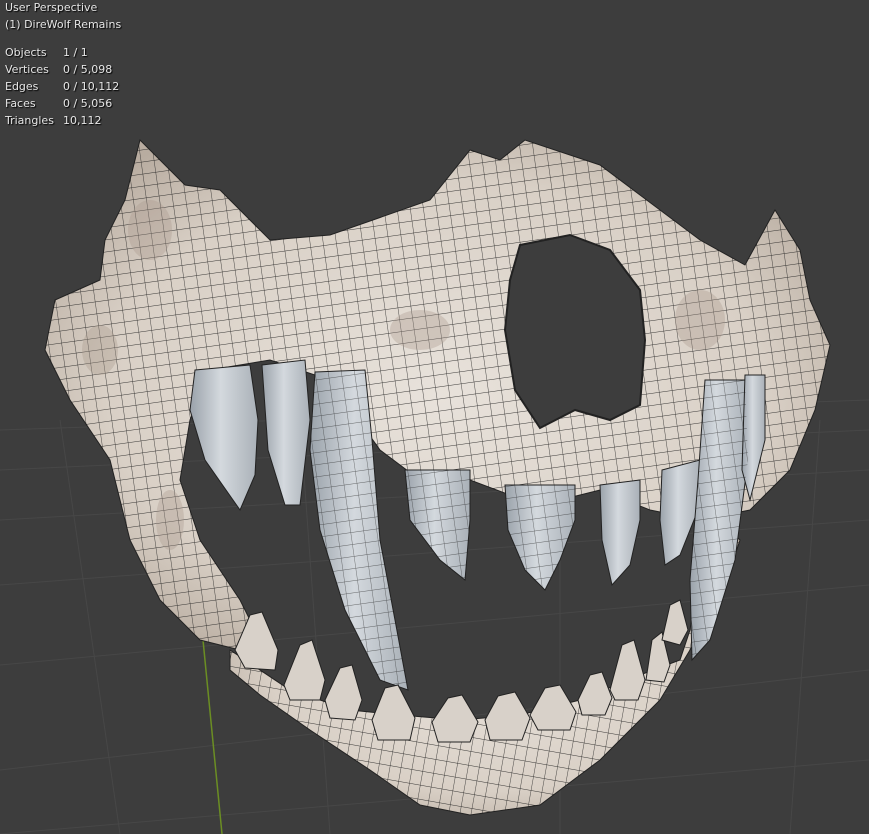 This screenshot has width=869, height=834. Describe the element at coordinates (29, 120) in the screenshot. I see `stat-label: Triangles` at that location.